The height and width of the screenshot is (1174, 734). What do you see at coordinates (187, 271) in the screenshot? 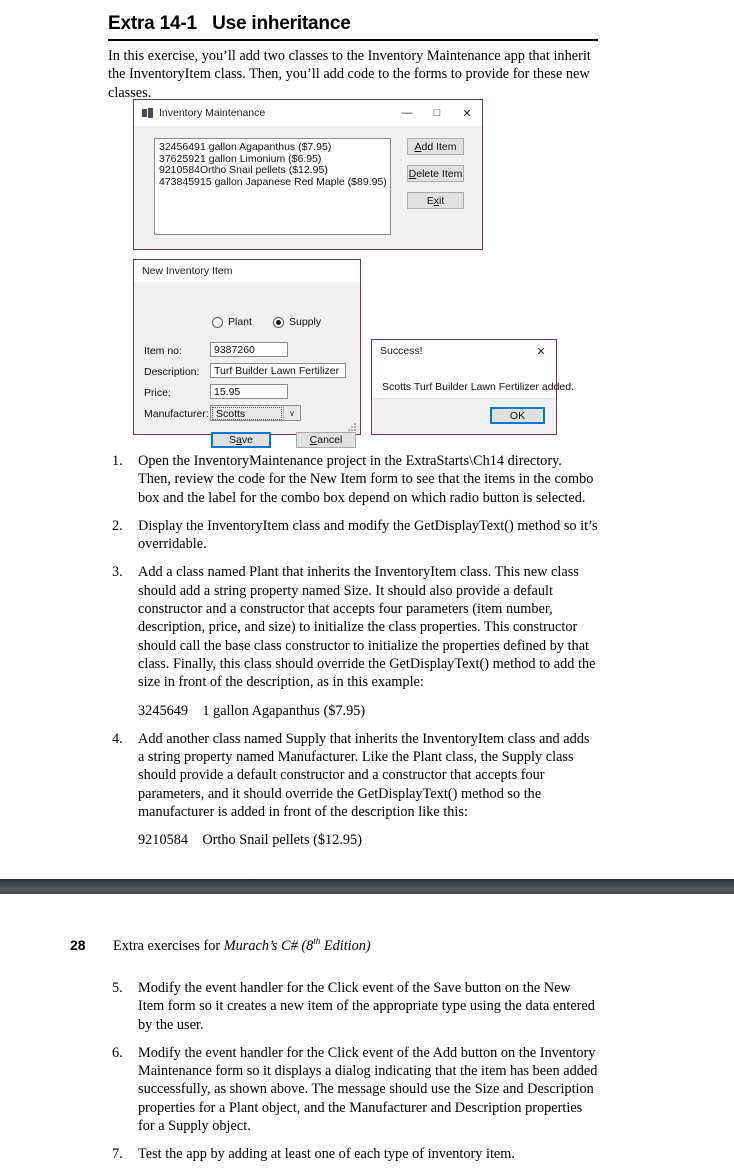
I see `dialog-title-text: New Inventory Item` at bounding box center [187, 271].